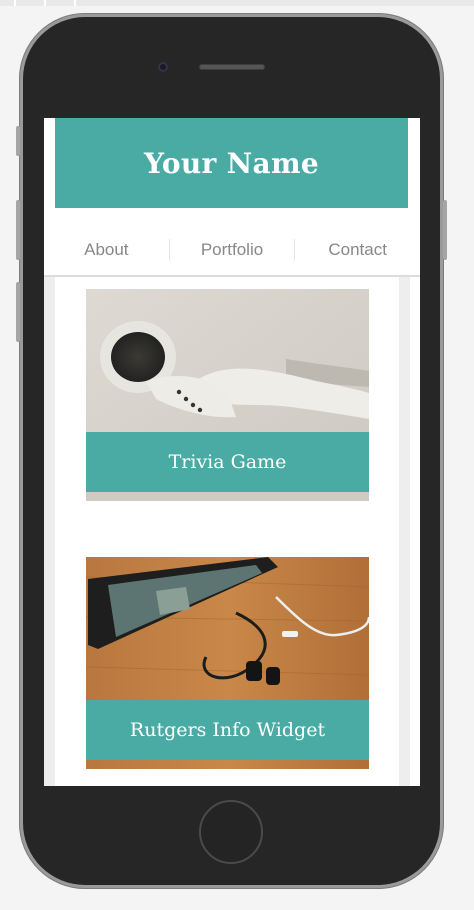 The height and width of the screenshot is (910, 474). I want to click on site-title: Your Name, so click(231, 163).